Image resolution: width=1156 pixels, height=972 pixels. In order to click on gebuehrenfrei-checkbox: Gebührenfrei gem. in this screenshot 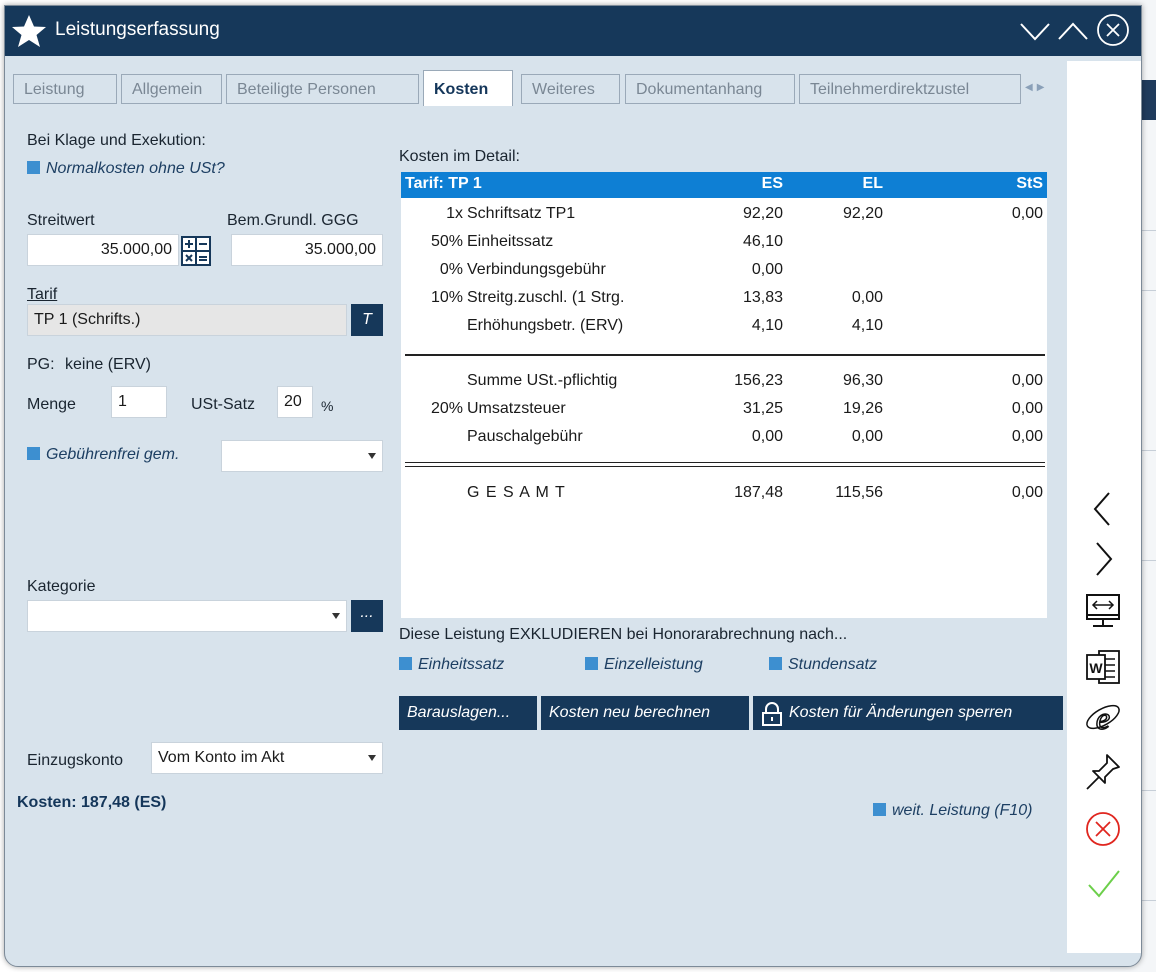, I will do `click(103, 455)`.